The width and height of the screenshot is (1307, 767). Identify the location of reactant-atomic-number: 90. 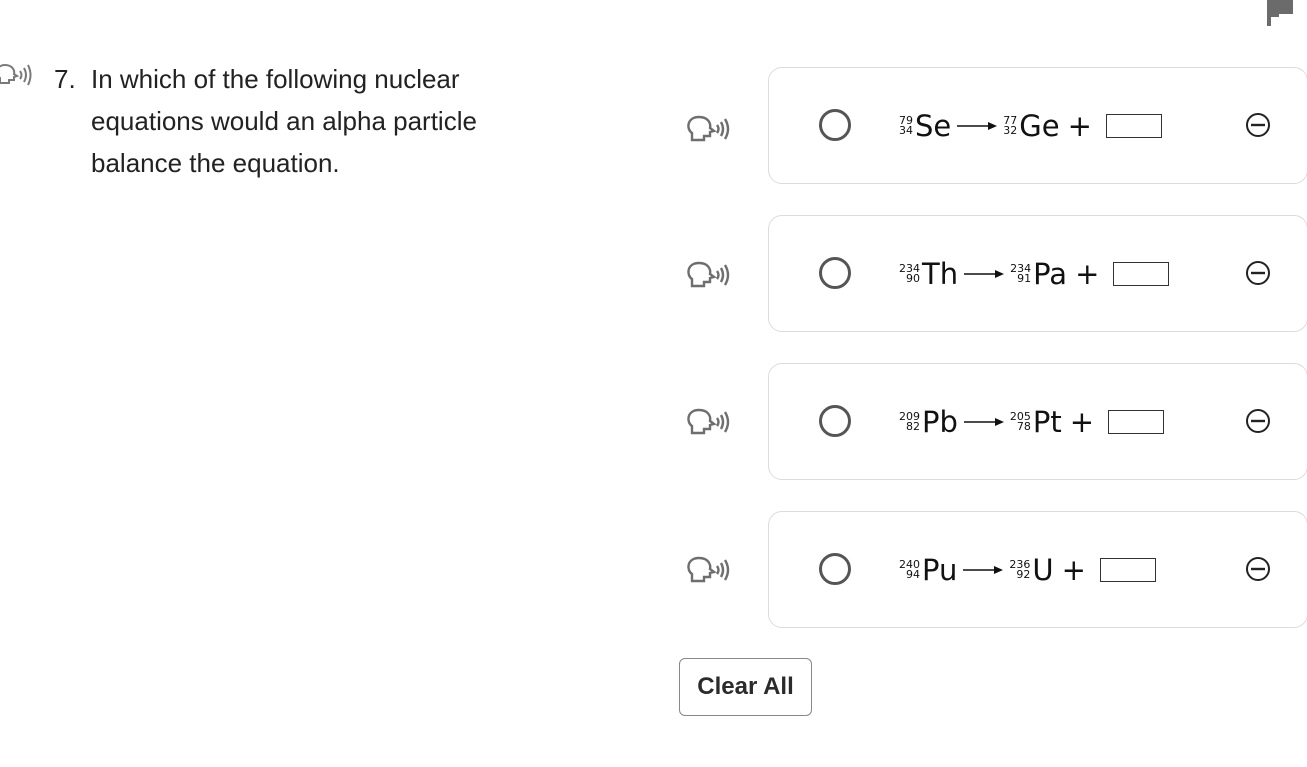
(913, 278).